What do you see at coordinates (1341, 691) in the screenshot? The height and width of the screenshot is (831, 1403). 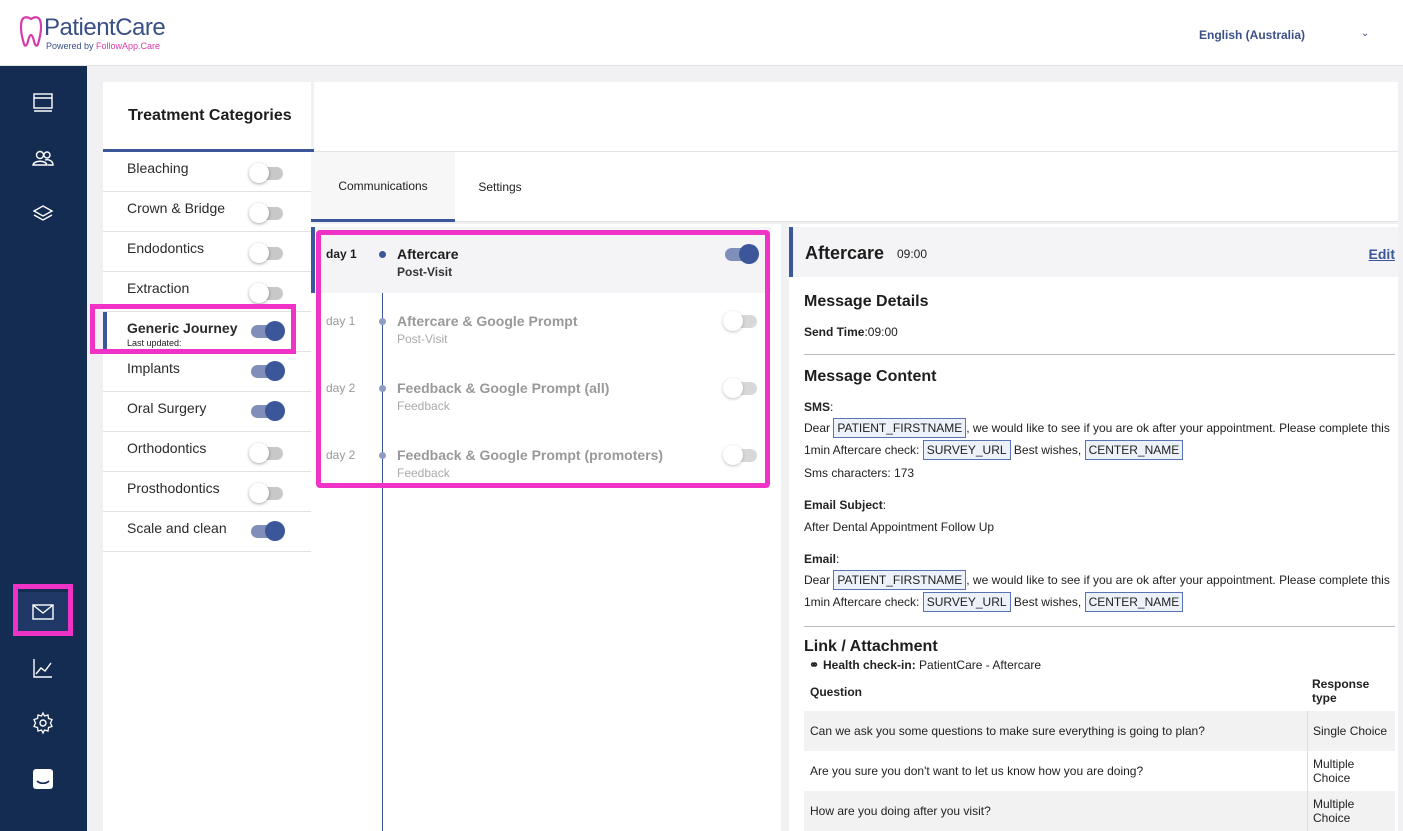 I see `column-response-type: Response type` at bounding box center [1341, 691].